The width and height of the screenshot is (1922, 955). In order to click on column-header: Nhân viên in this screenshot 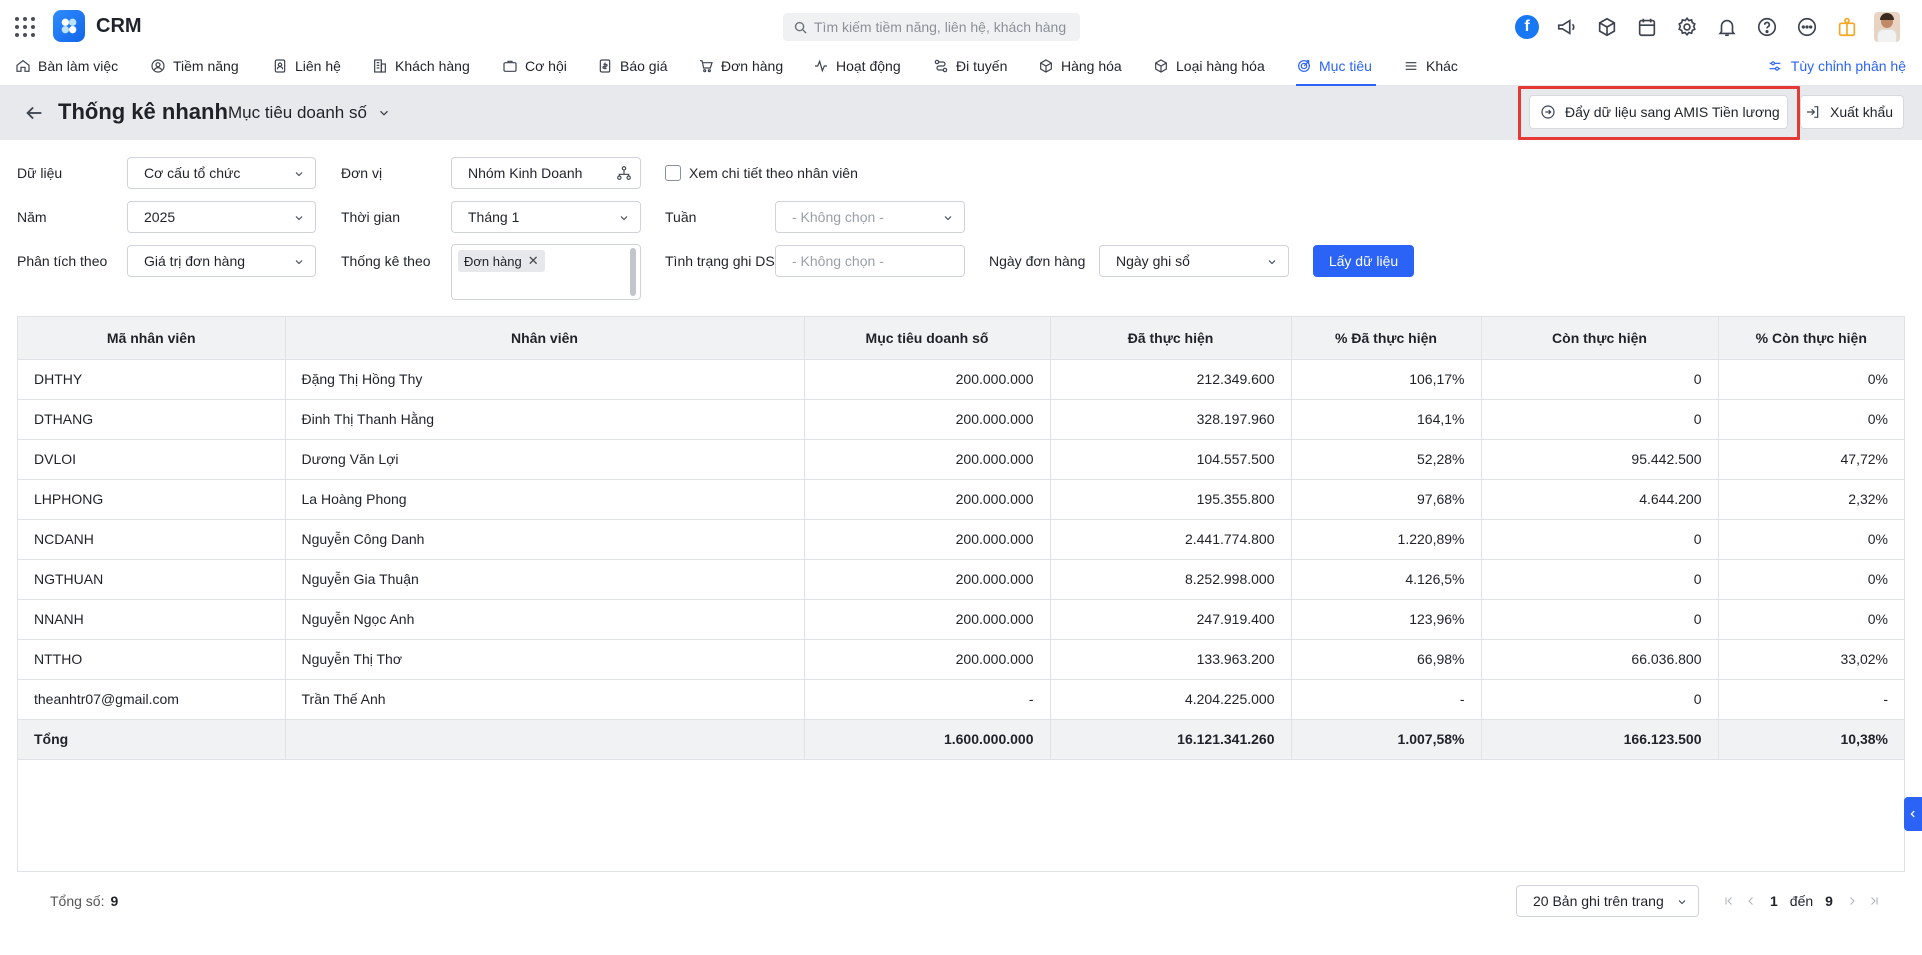, I will do `click(545, 338)`.